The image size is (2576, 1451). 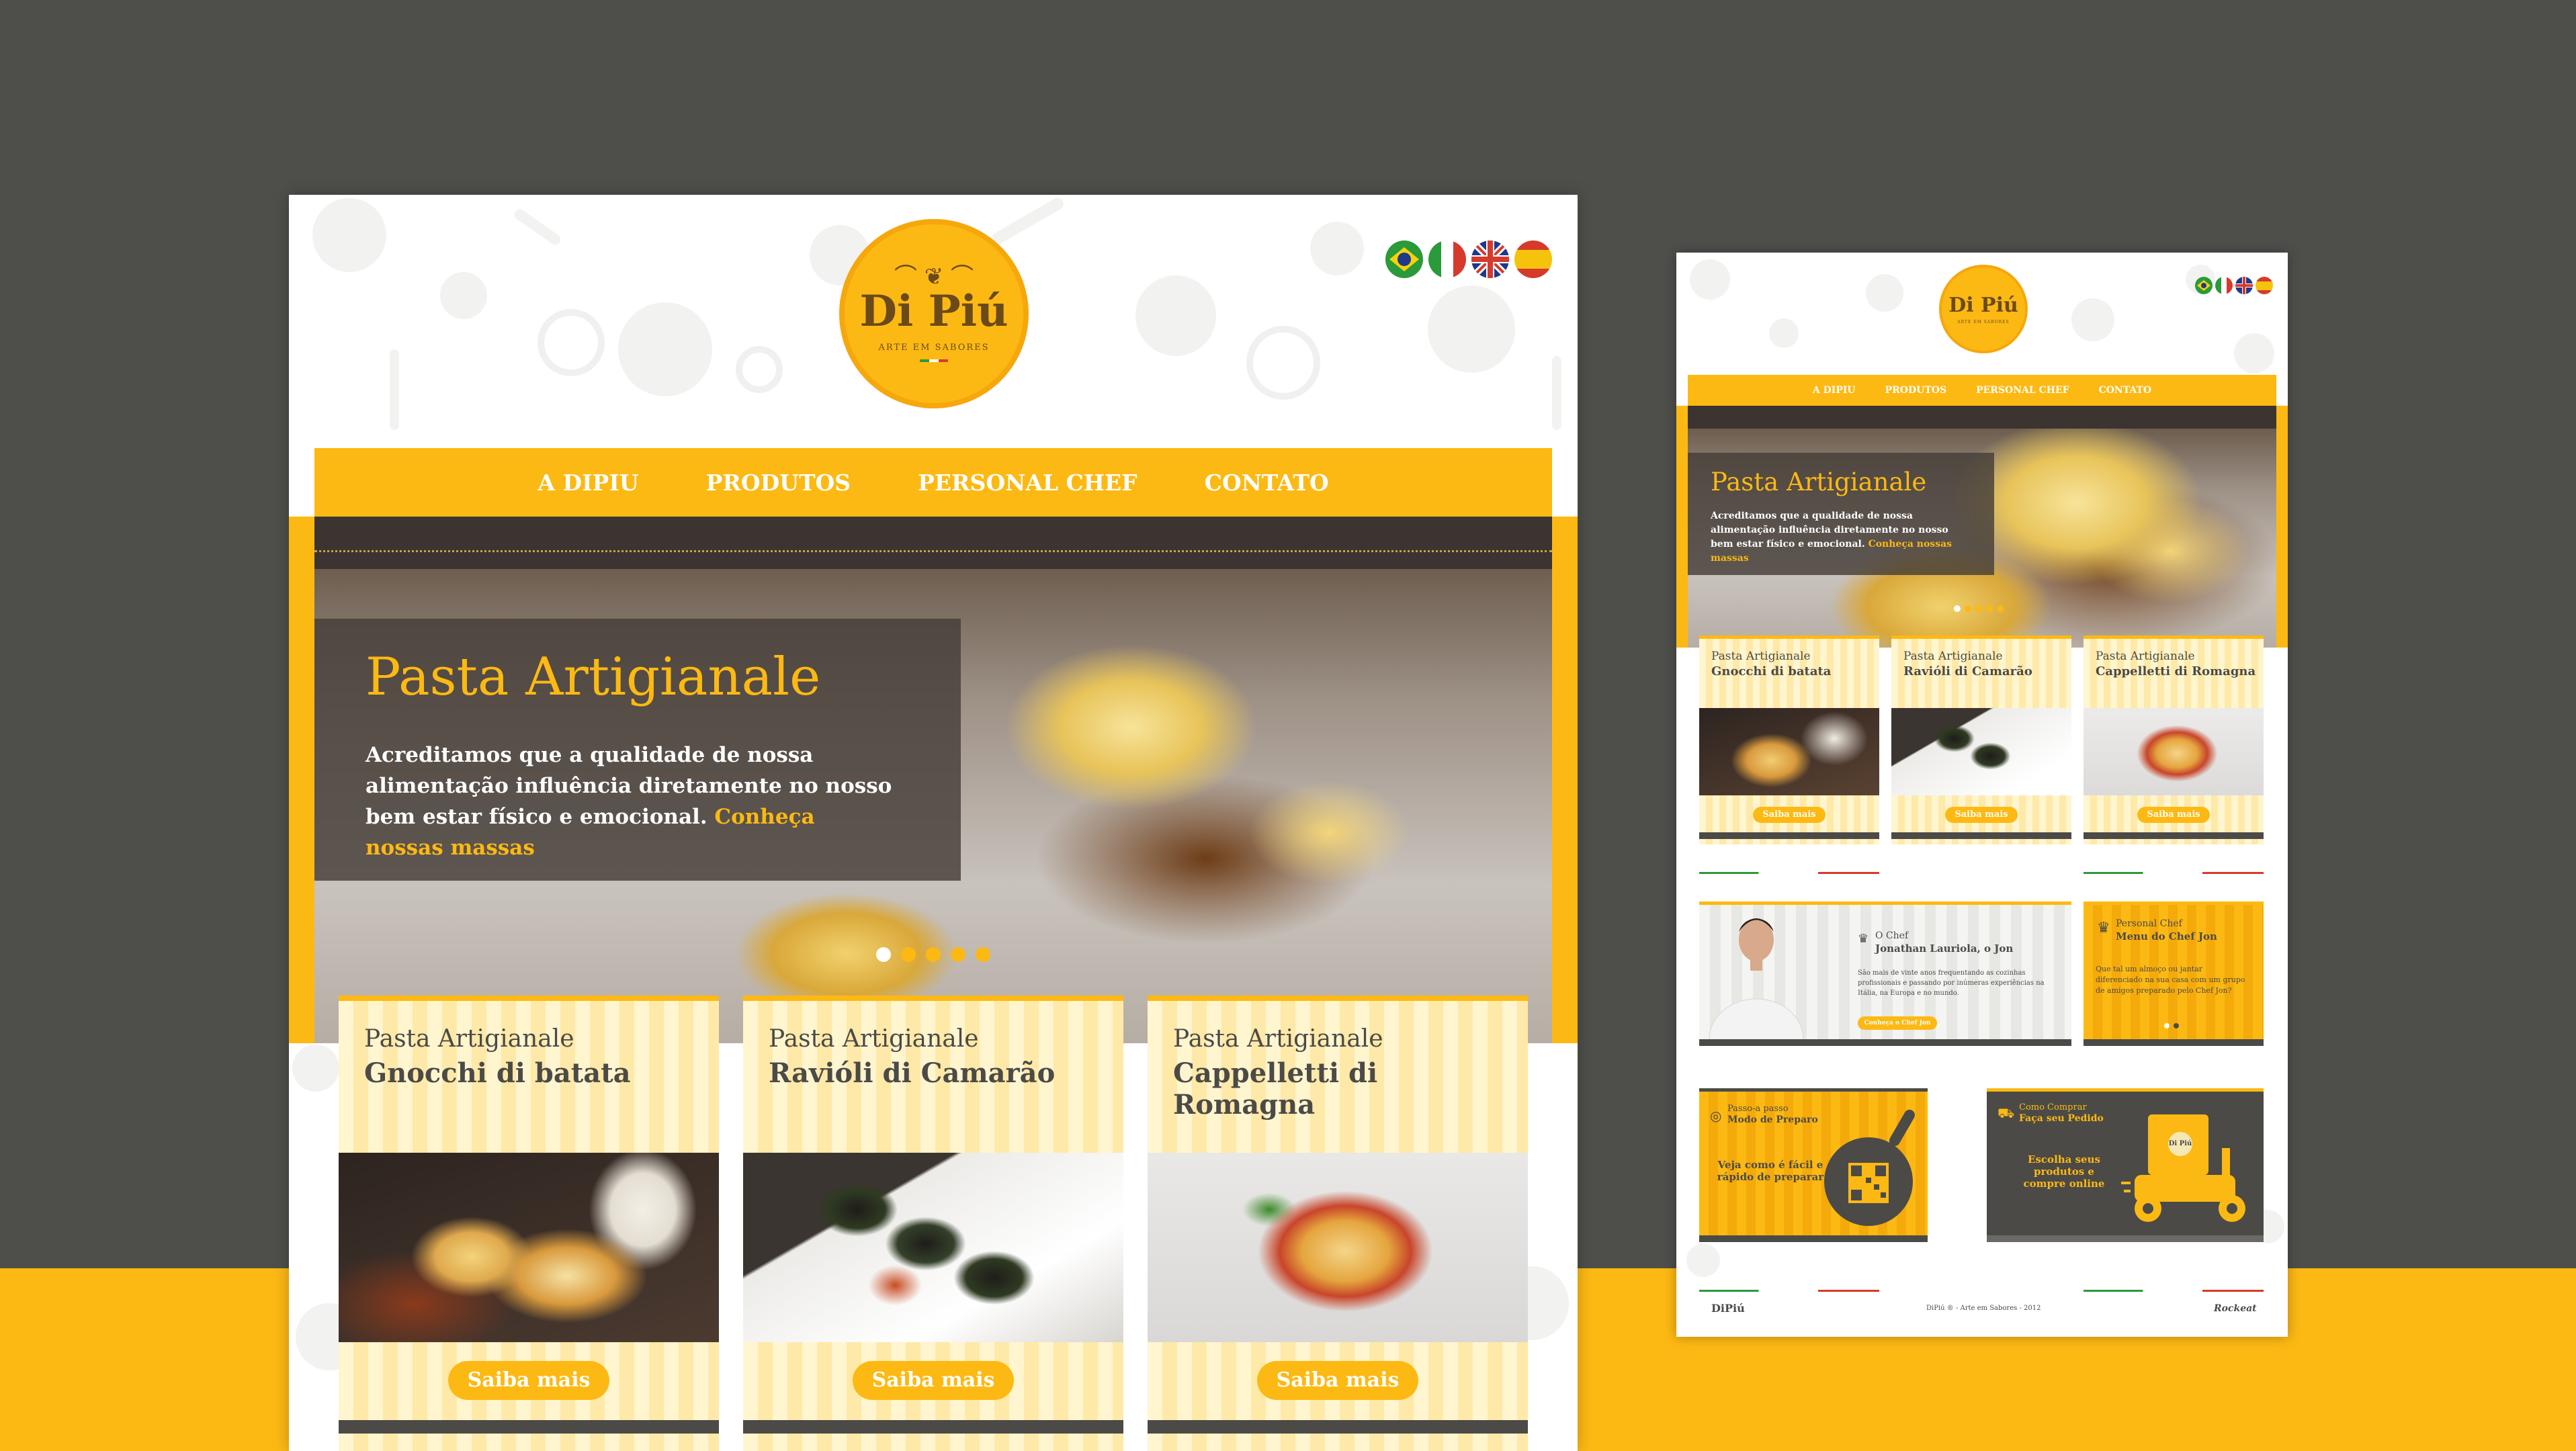 I want to click on conheca-chef-button: Conheça o Chef Jon, so click(x=1897, y=1023).